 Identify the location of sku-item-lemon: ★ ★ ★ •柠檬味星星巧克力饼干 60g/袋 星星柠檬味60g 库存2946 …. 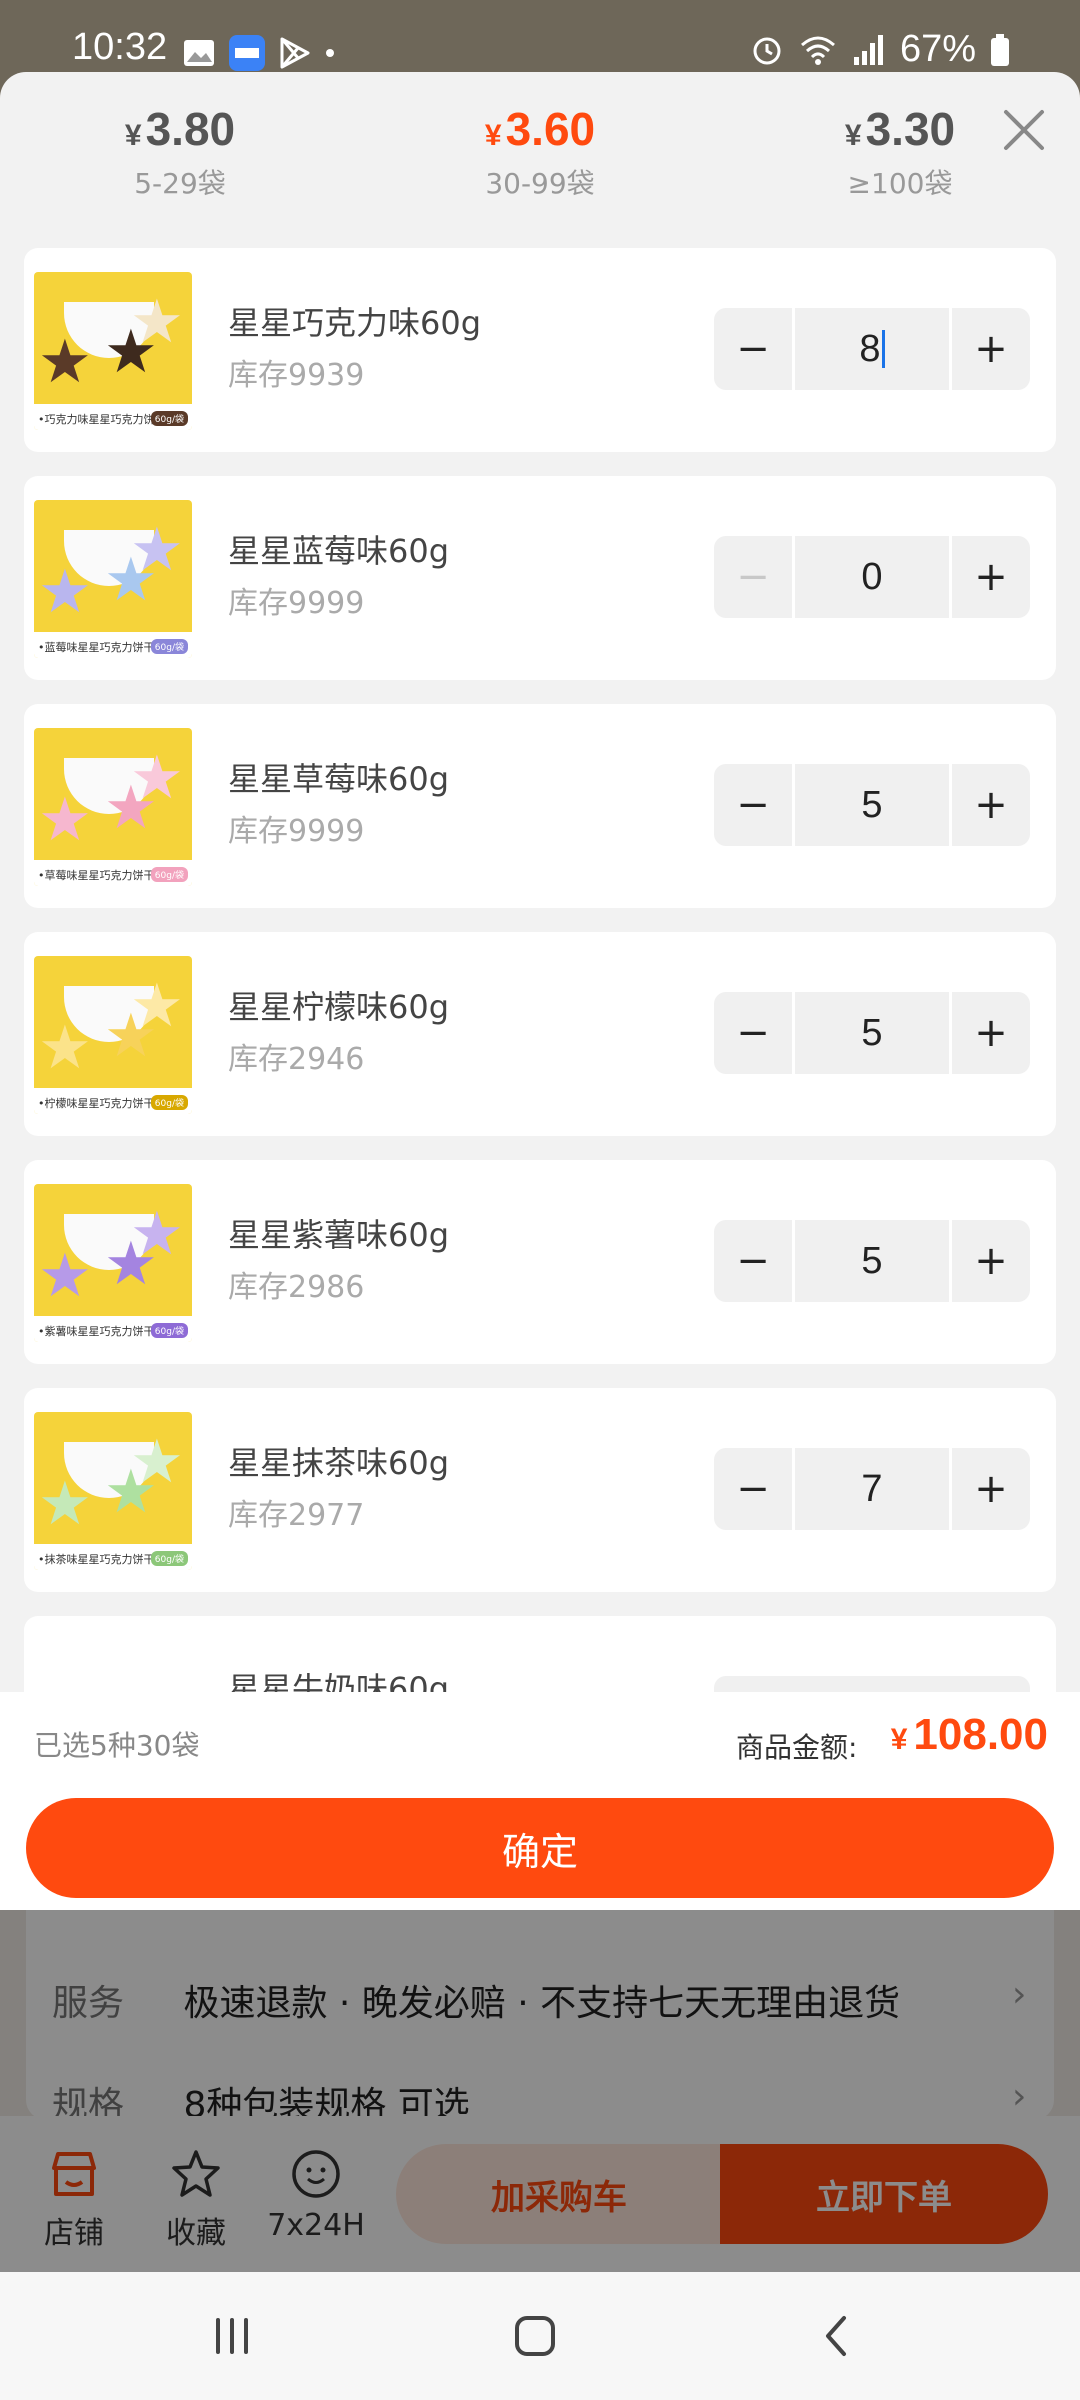
(540, 1034).